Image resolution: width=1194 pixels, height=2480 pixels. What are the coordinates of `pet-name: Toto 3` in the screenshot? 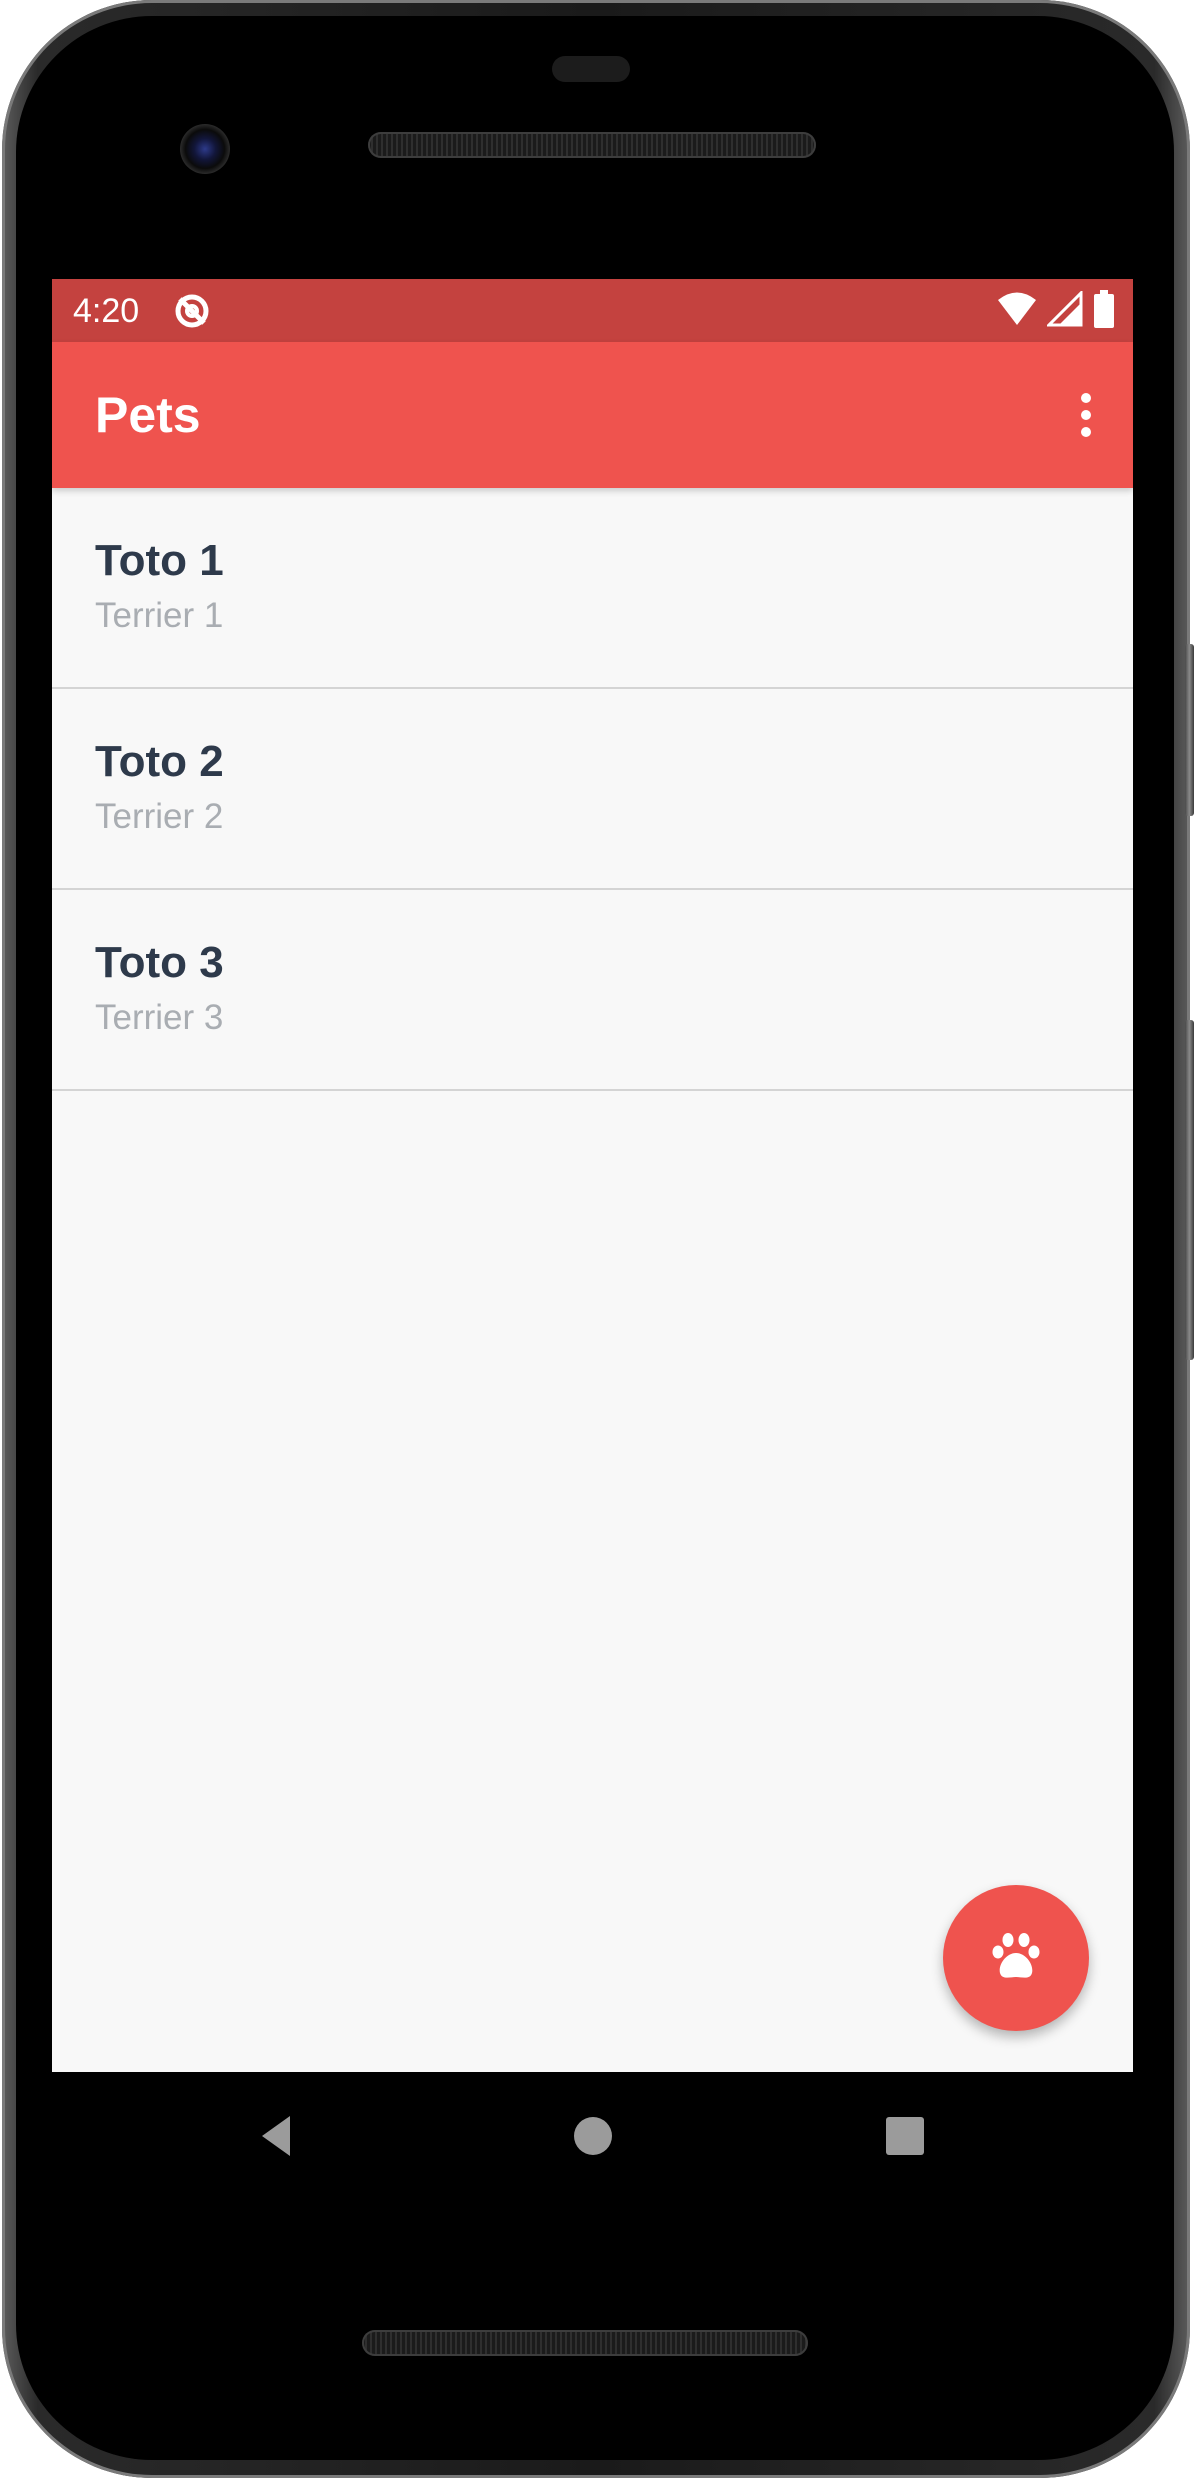 It's located at (159, 962).